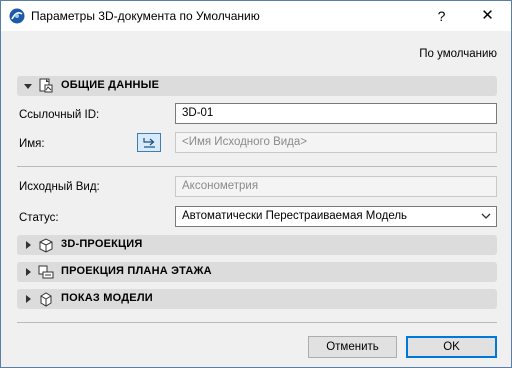  I want to click on chevron-down-icon, so click(486, 216).